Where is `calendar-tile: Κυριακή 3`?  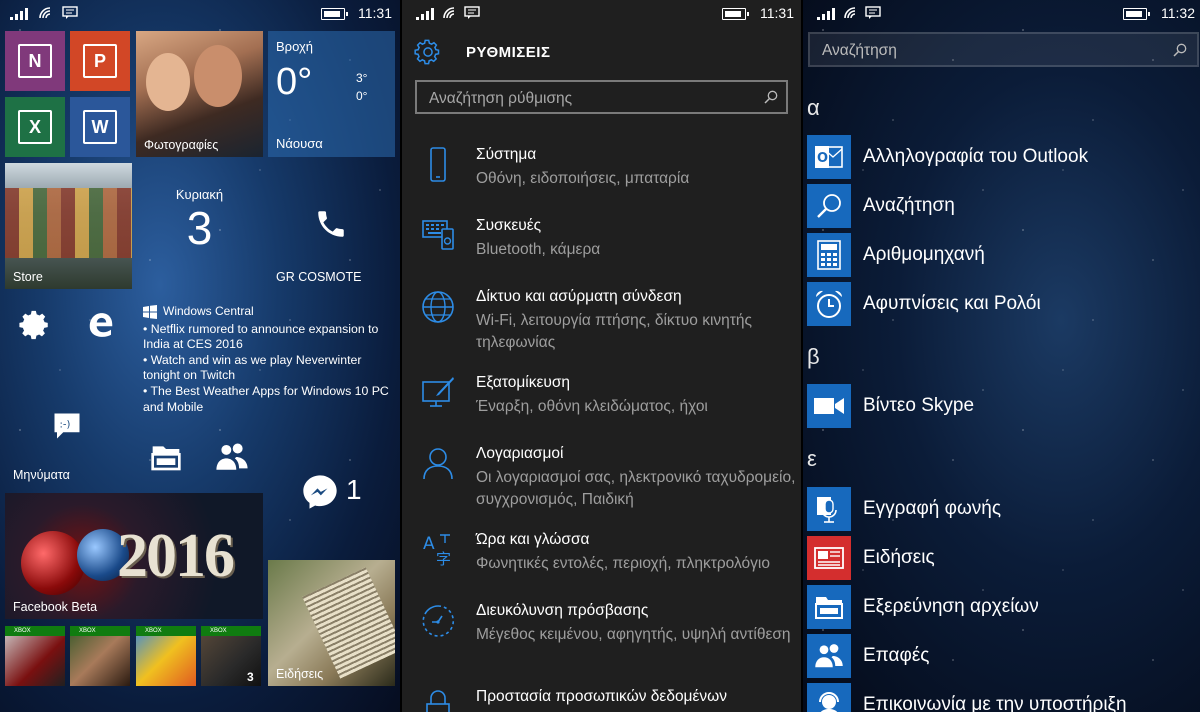
calendar-tile: Κυριακή 3 is located at coordinates (199, 226).